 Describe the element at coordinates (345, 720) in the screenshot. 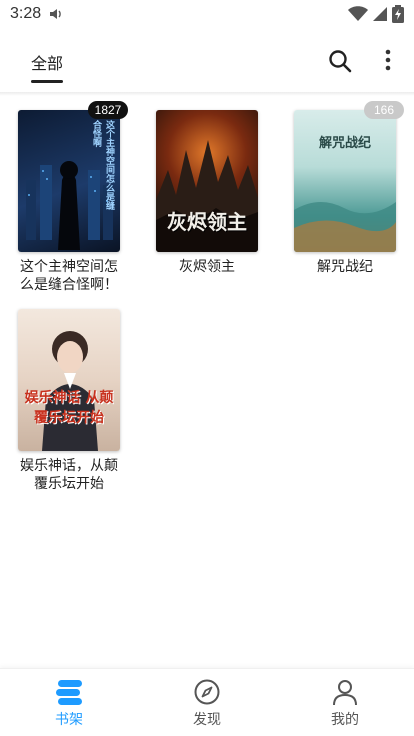

I see `nav-label: 我的` at that location.